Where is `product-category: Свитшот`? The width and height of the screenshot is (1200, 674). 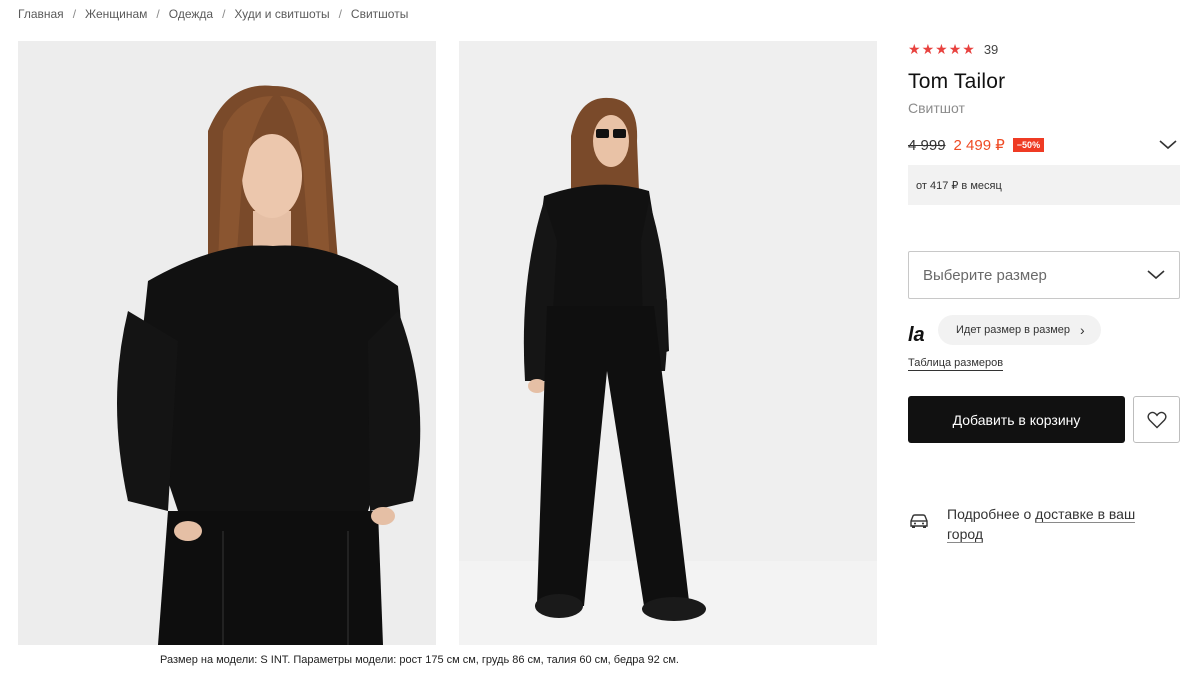 product-category: Свитшот is located at coordinates (936, 108).